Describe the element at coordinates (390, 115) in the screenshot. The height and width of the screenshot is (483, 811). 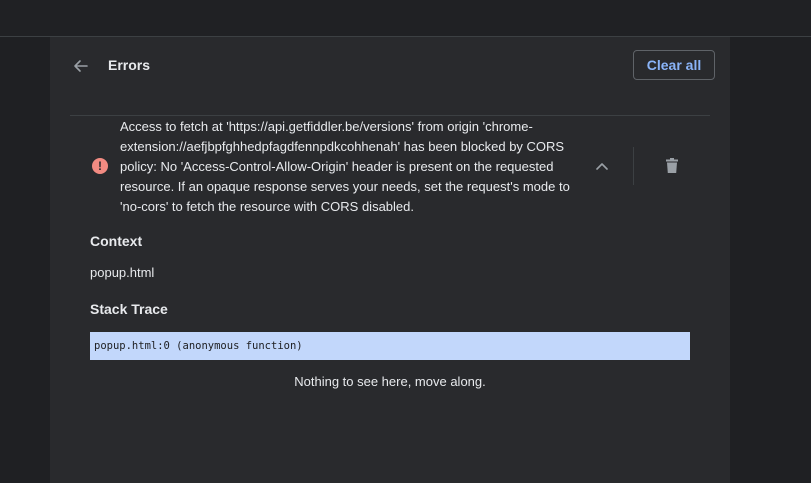
I see `header-divider` at that location.